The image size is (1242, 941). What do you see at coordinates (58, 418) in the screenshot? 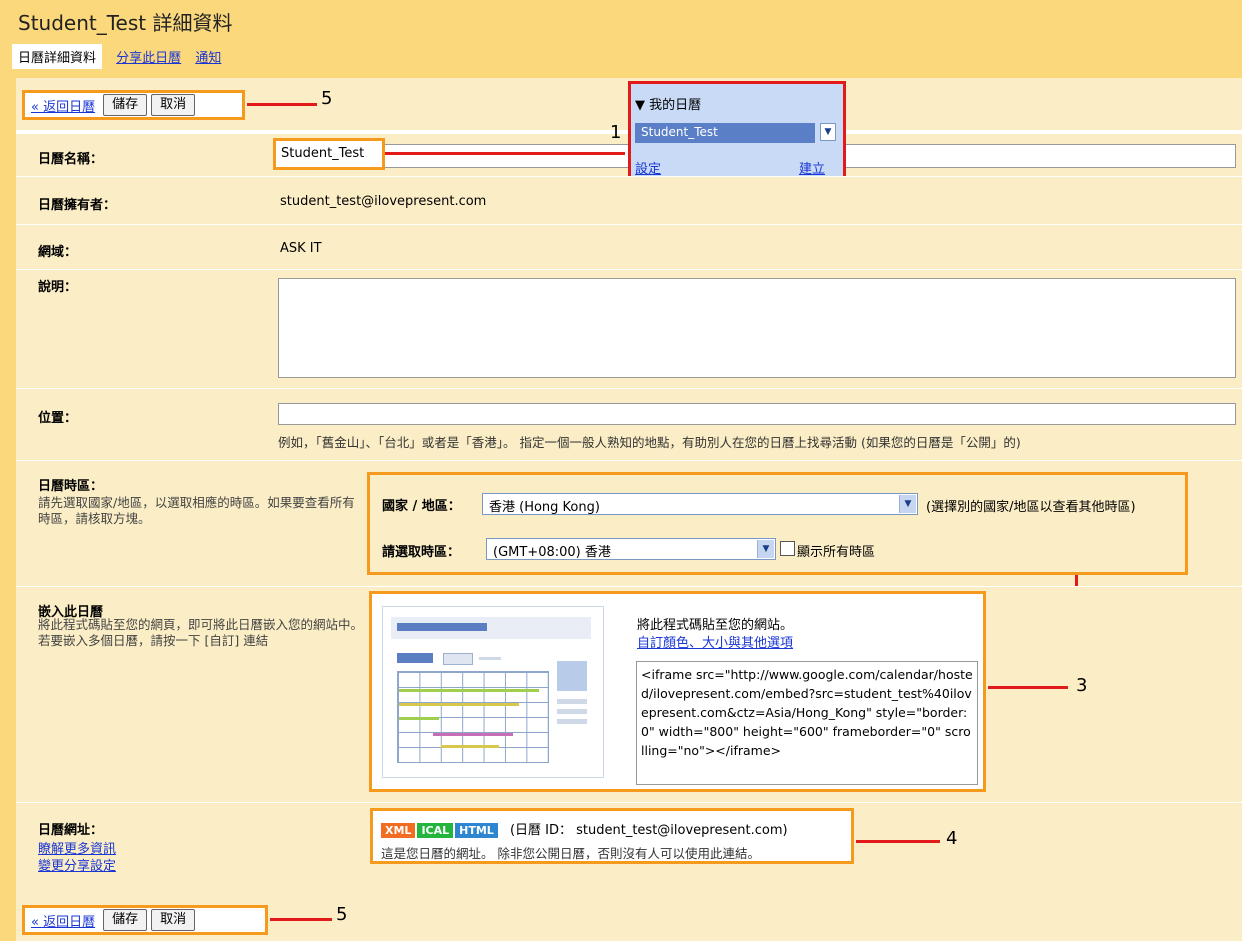
I see `location-label: 位置：` at bounding box center [58, 418].